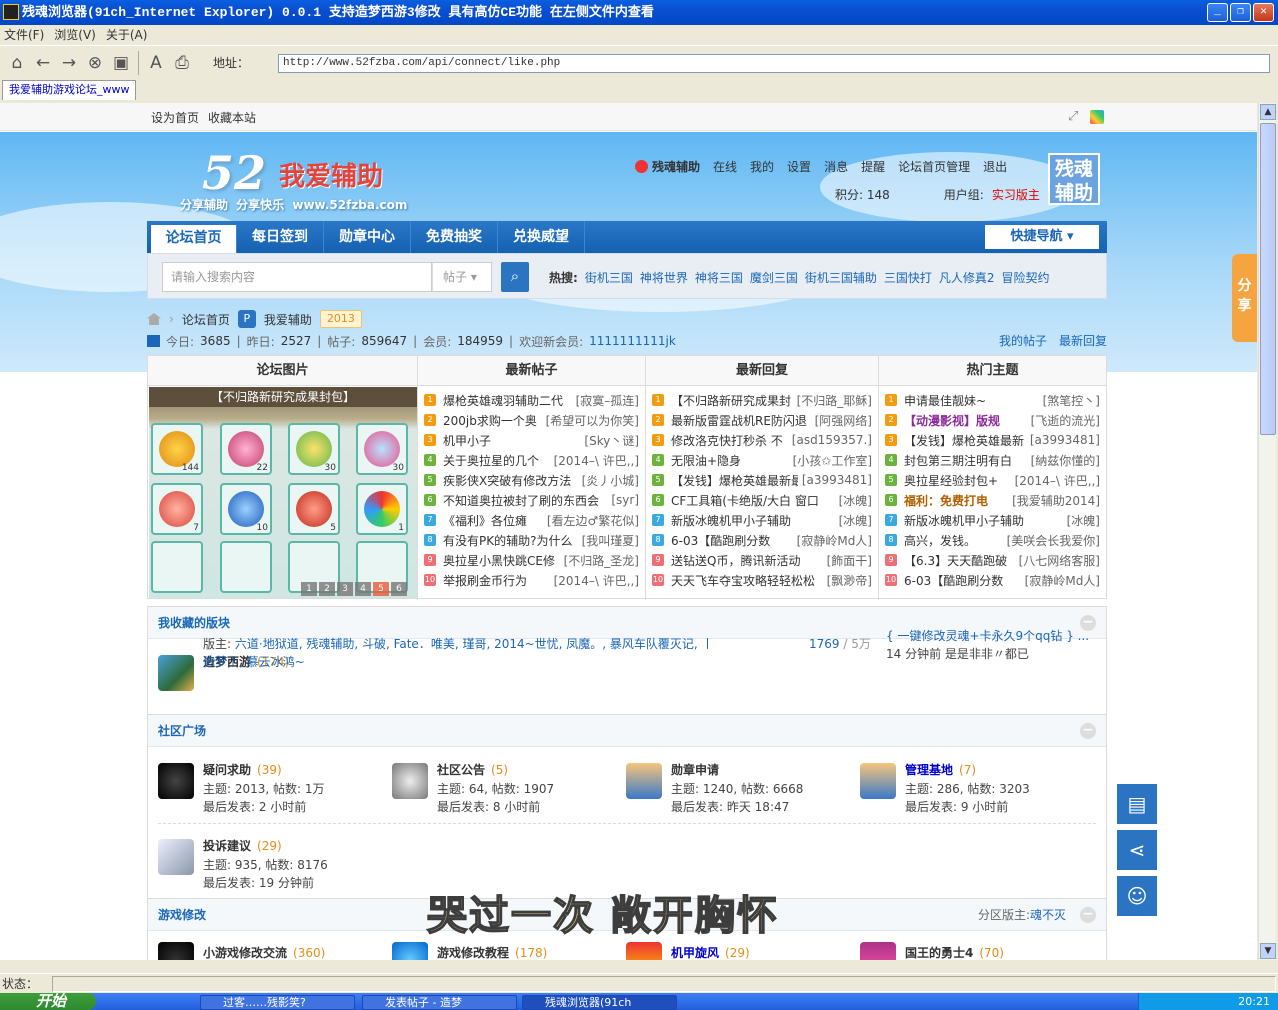 The height and width of the screenshot is (1010, 1278). What do you see at coordinates (592, 420) in the screenshot?
I see `item-author: [希望可以为你笑]` at bounding box center [592, 420].